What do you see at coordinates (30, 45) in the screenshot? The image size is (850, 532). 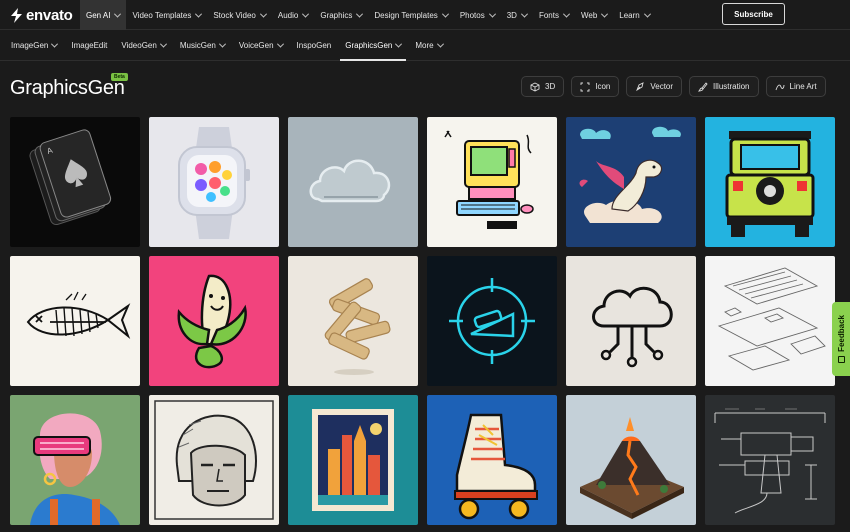 I see `subnav-label: ImageGen` at bounding box center [30, 45].